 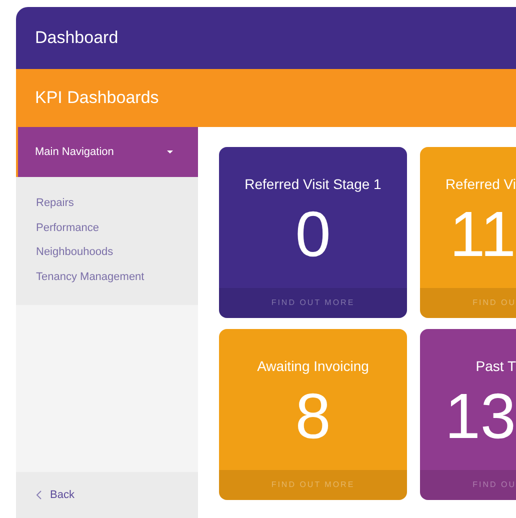 What do you see at coordinates (39, 495) in the screenshot?
I see `chevron-left-icon` at bounding box center [39, 495].